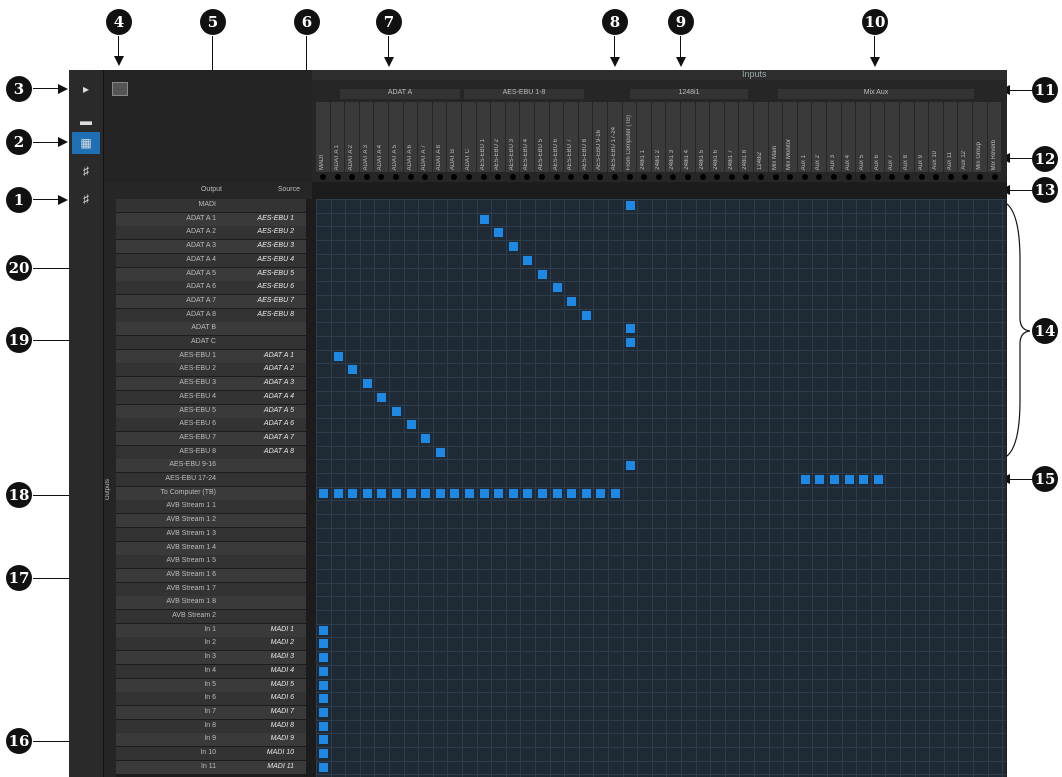  What do you see at coordinates (994, 137) in the screenshot?
I see `column-header: Mix Reverb` at bounding box center [994, 137].